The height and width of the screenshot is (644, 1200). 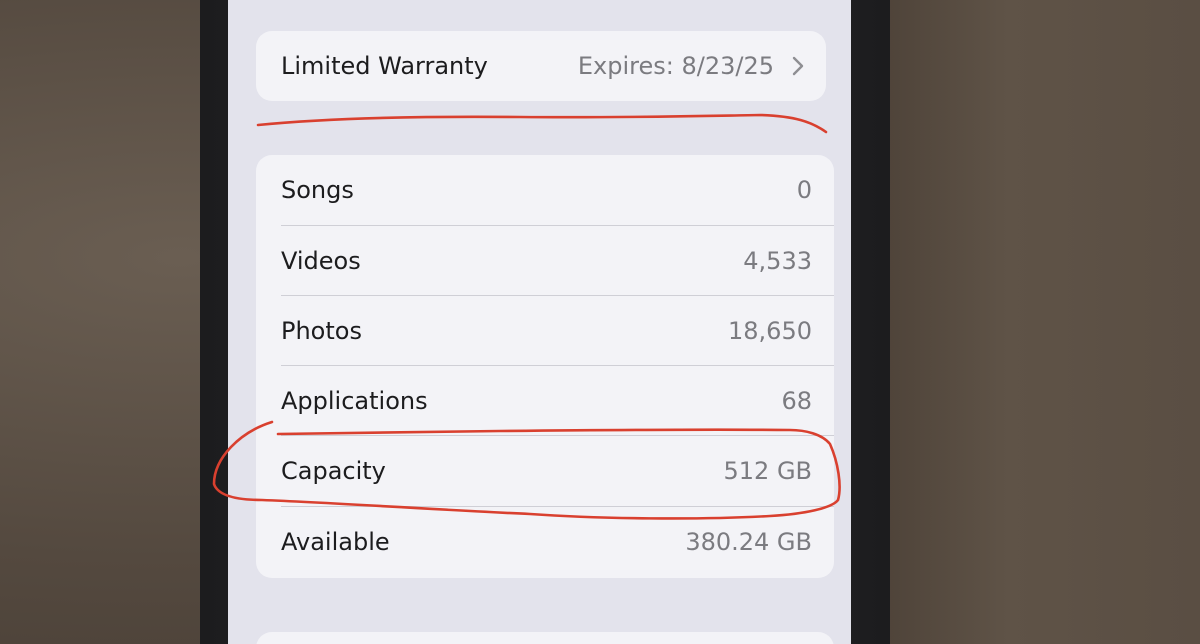 What do you see at coordinates (333, 471) in the screenshot?
I see `stat-label-capacity: Capacity` at bounding box center [333, 471].